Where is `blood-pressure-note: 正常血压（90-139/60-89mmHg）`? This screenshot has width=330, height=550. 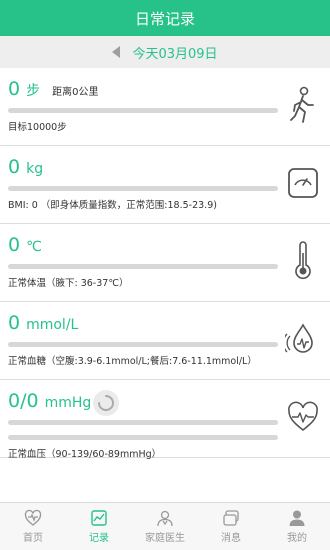 blood-pressure-note: 正常血压（90-139/60-89mmHg） is located at coordinates (85, 454).